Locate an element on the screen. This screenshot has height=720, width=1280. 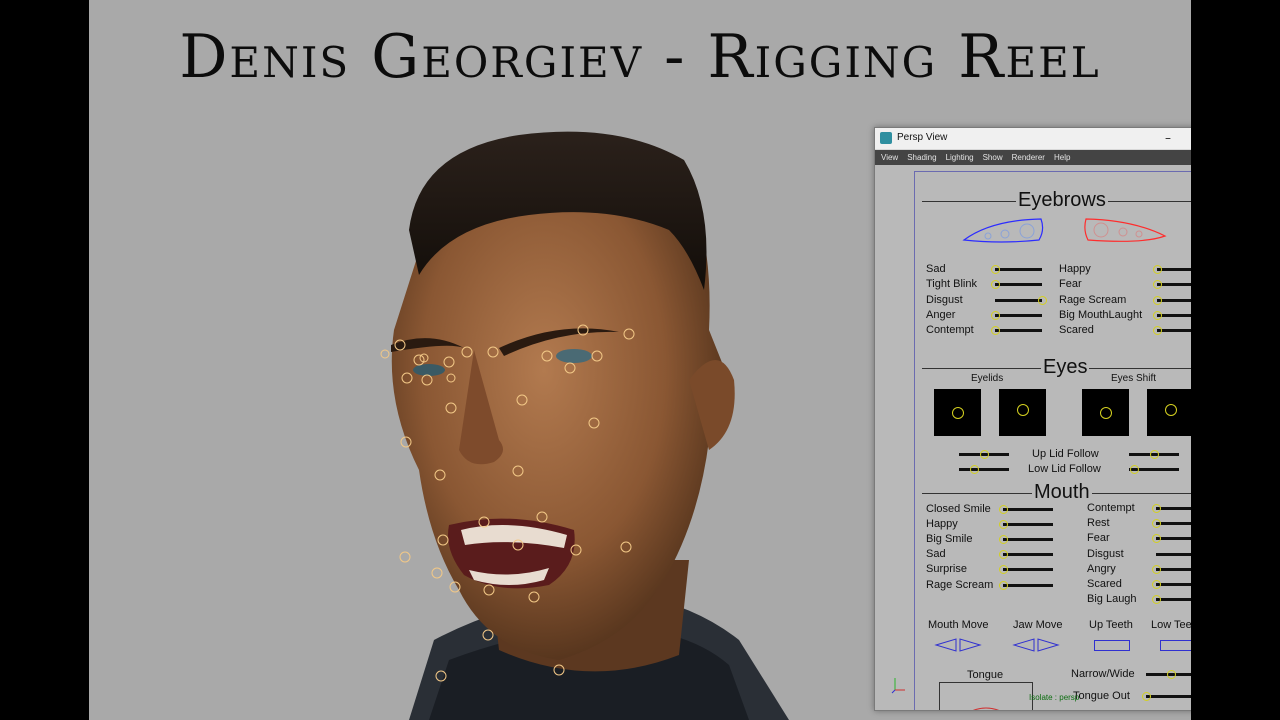
brow-sad-knob is located at coordinates (995, 269).